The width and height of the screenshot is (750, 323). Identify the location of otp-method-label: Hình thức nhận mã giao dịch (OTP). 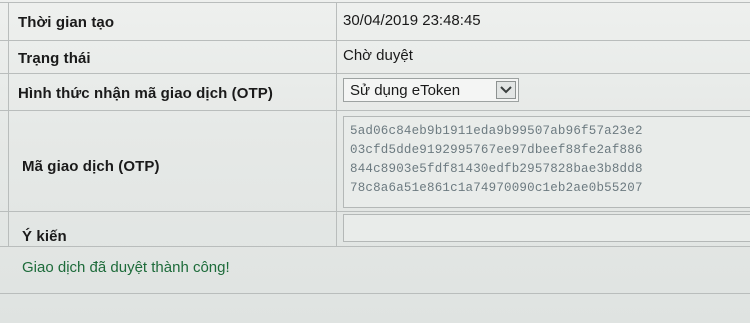
(145, 93).